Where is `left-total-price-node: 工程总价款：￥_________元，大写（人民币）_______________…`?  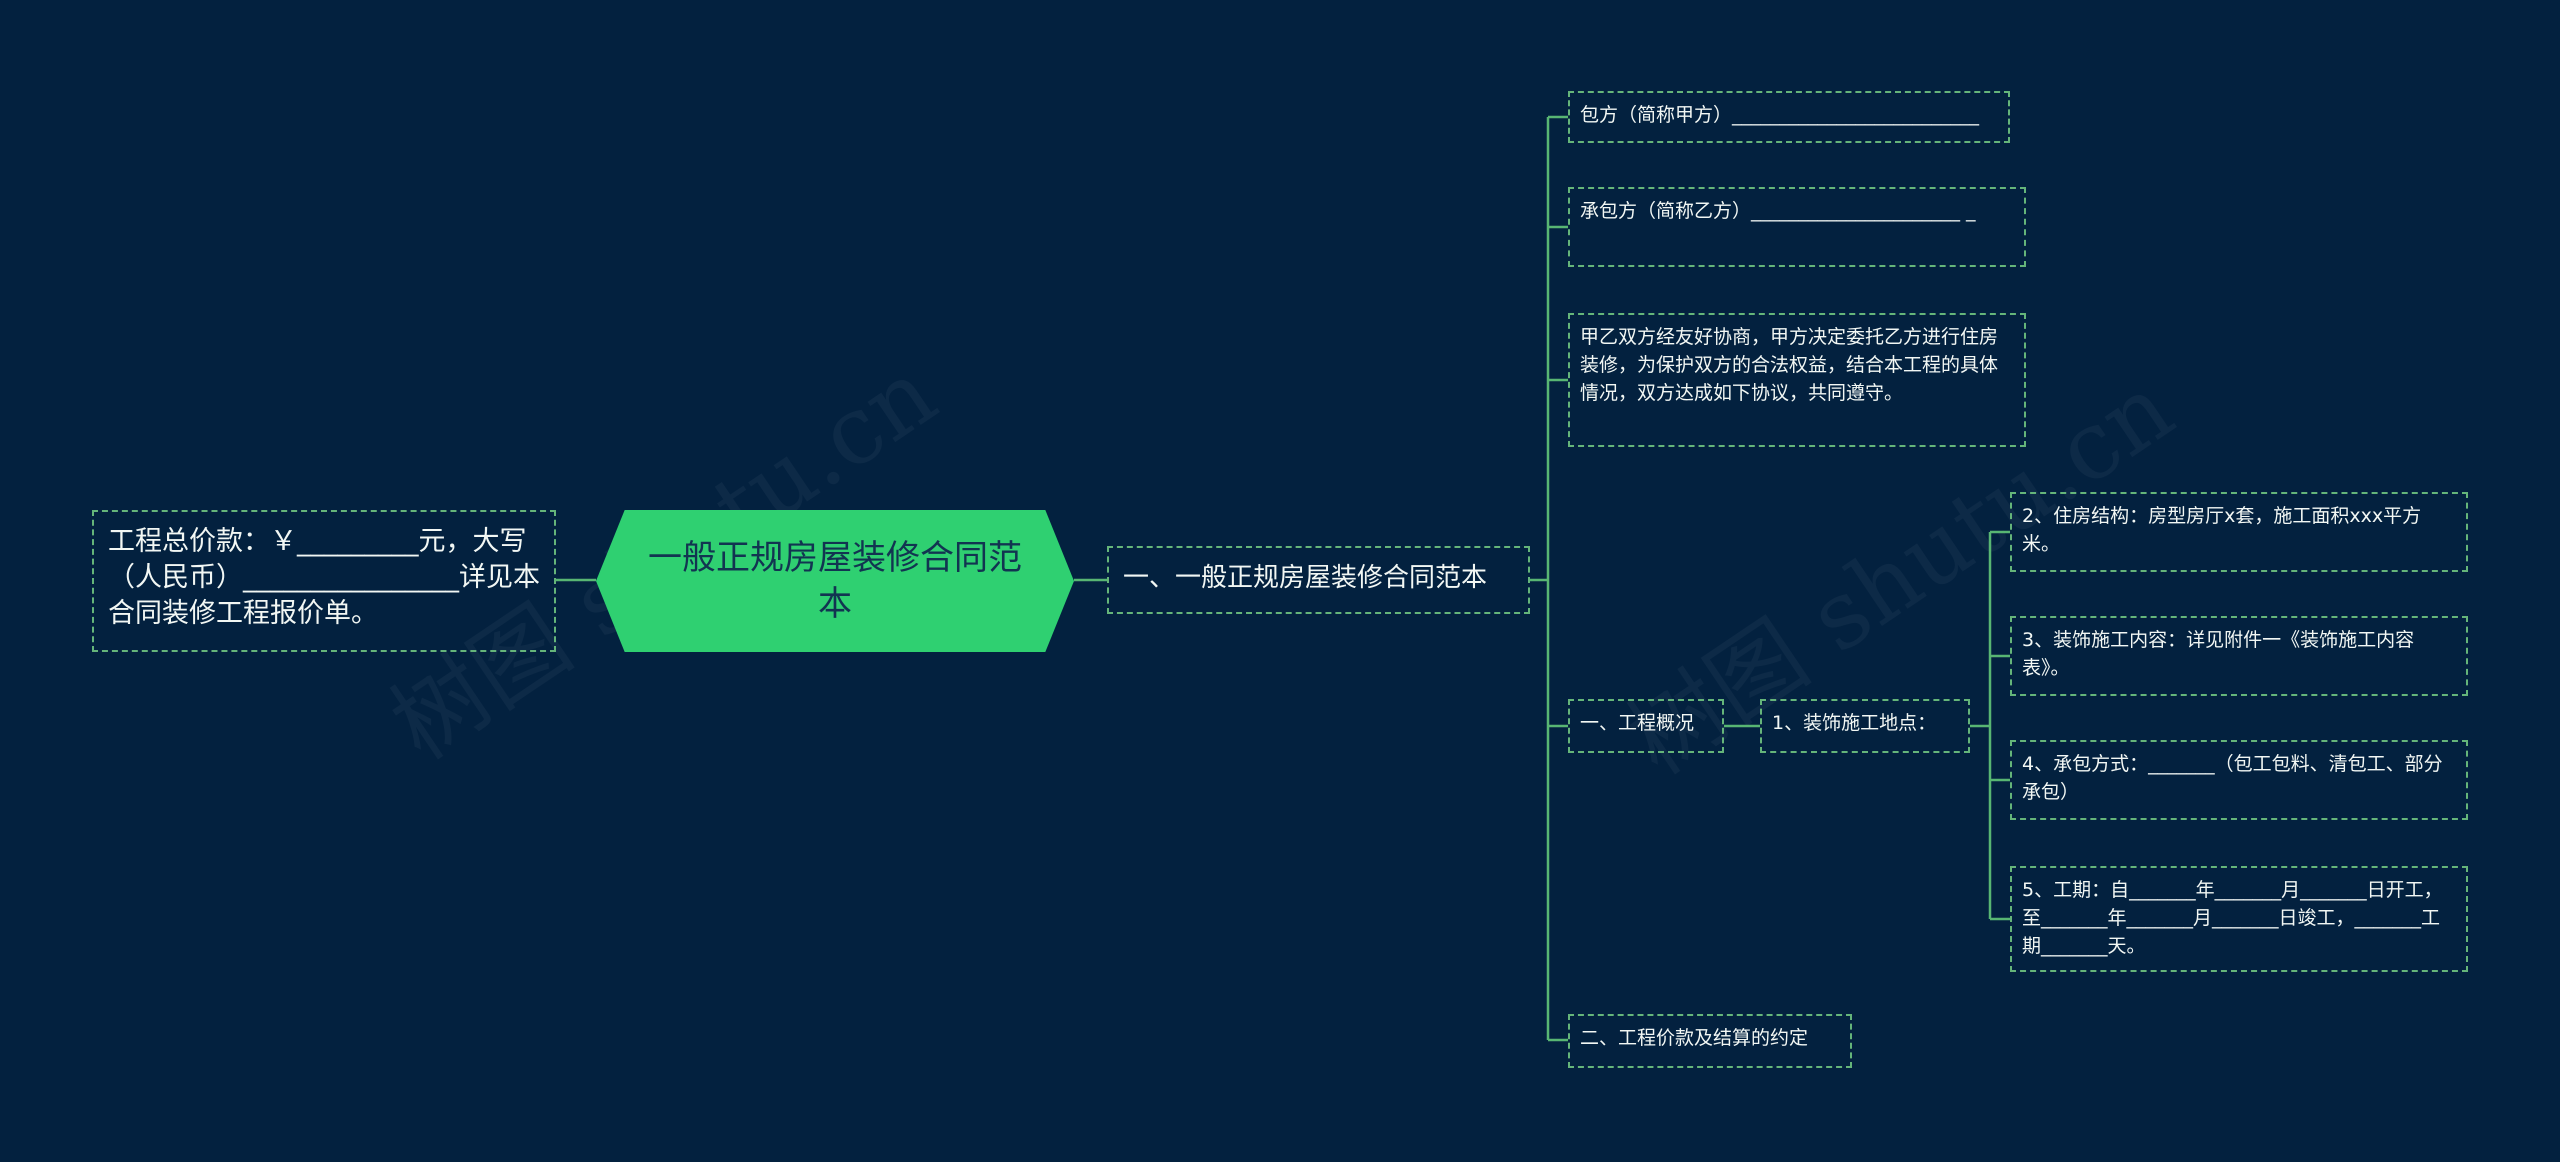 left-total-price-node: 工程总价款：￥_________元，大写（人民币）_______________… is located at coordinates (324, 581).